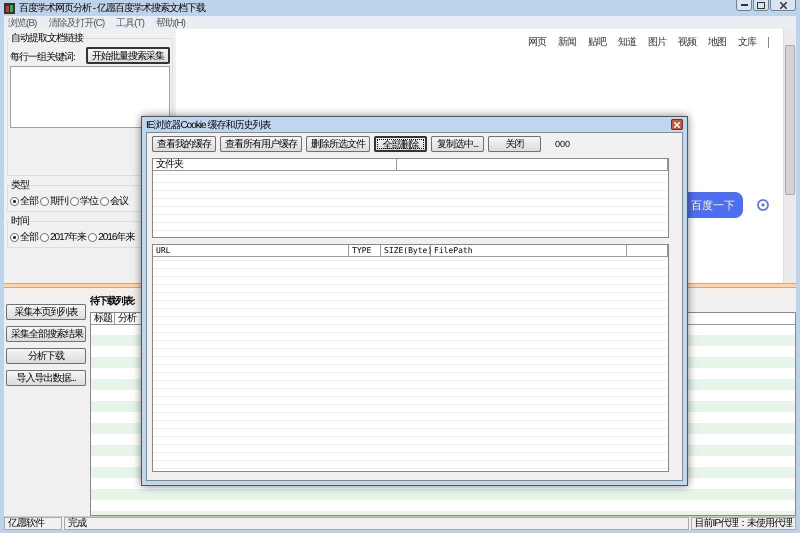 Image resolution: width=800 pixels, height=533 pixels. Describe the element at coordinates (128, 55) in the screenshot. I see `start-button: 开始批量搜索采集` at that location.